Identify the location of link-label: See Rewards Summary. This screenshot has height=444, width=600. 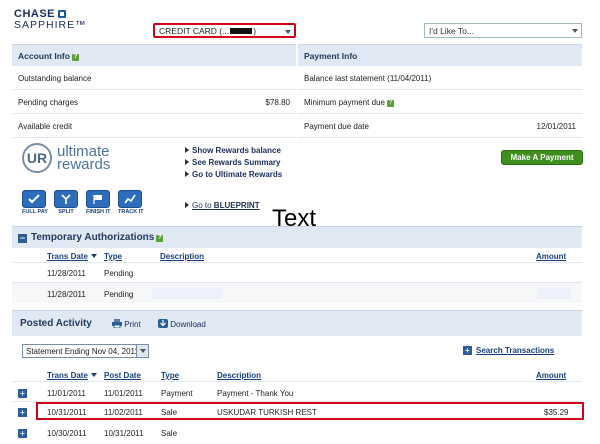
(236, 162).